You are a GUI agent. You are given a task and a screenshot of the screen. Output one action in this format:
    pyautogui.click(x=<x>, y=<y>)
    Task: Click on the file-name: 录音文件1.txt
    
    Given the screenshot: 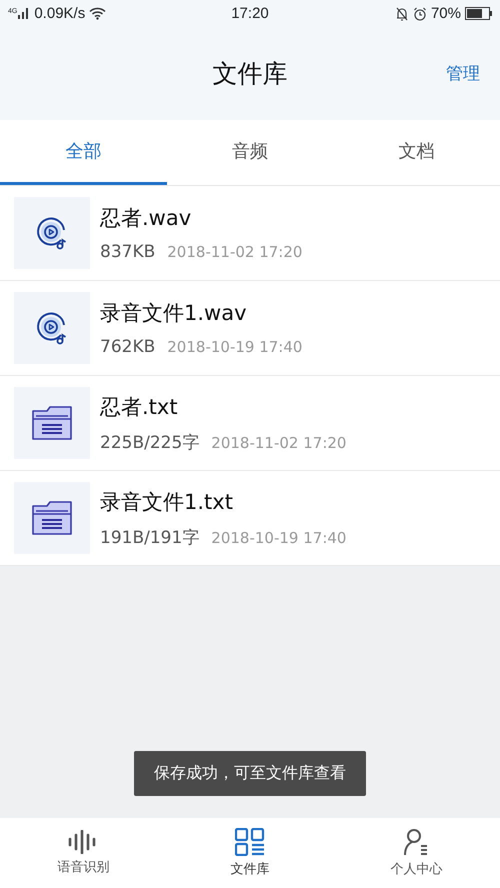 What is the action you would take?
    pyautogui.click(x=167, y=502)
    